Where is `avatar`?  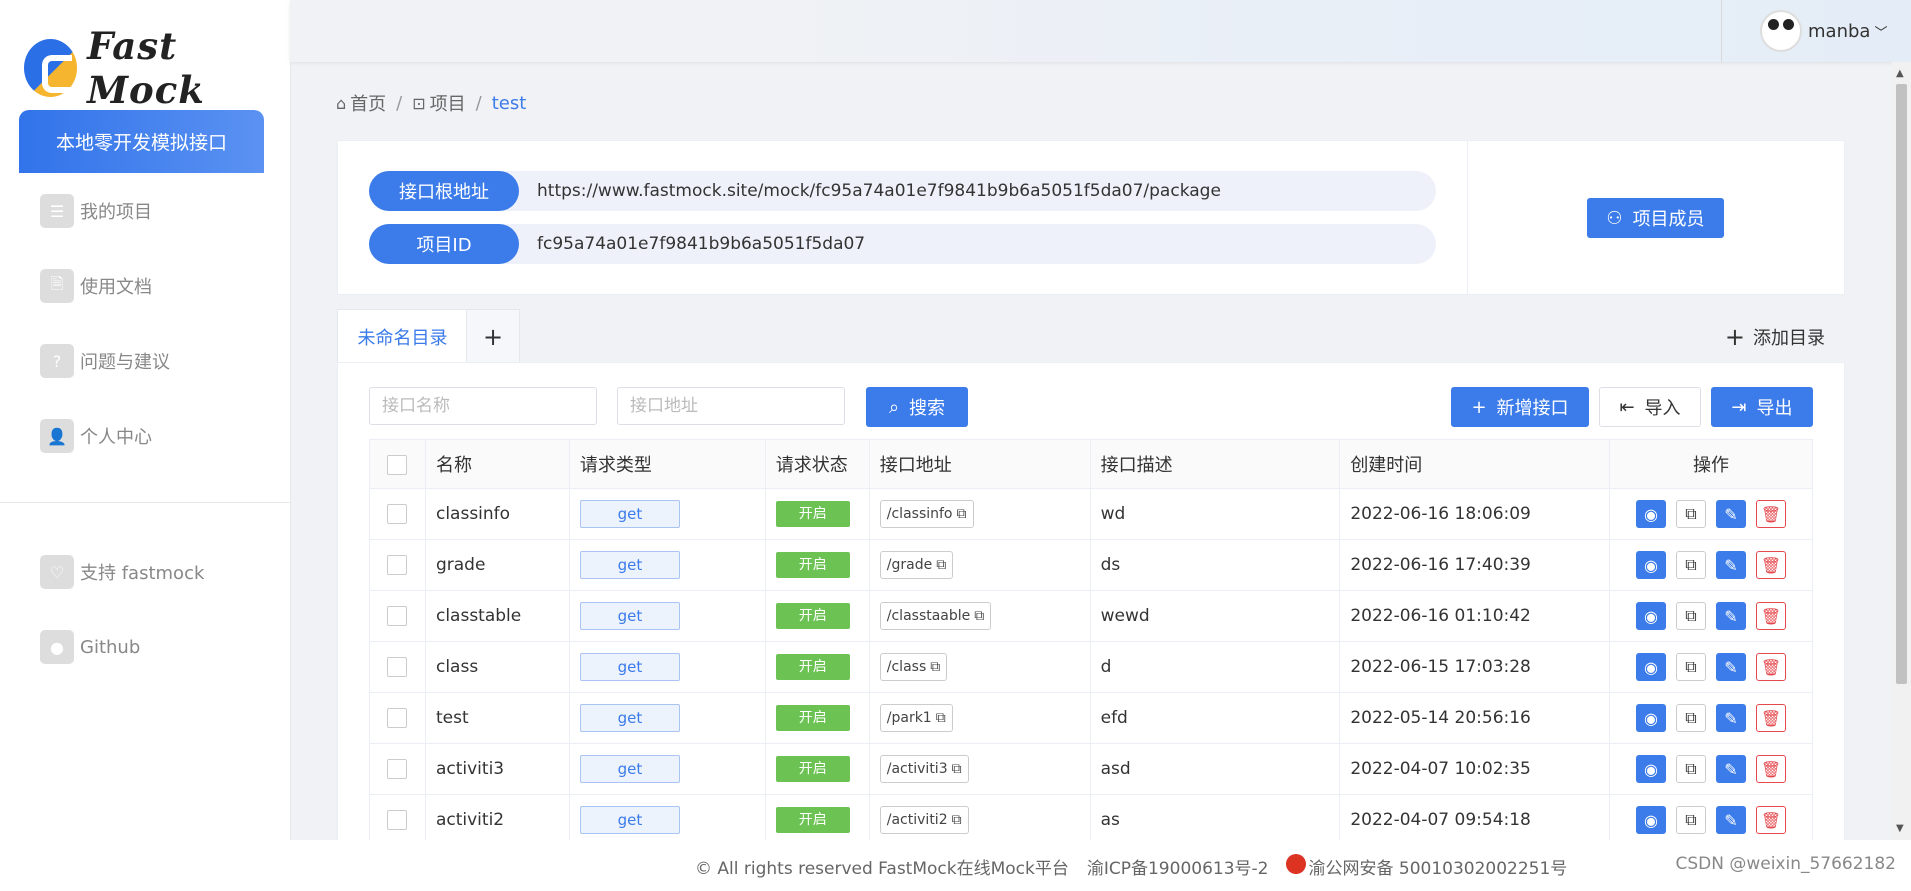 avatar is located at coordinates (1781, 31).